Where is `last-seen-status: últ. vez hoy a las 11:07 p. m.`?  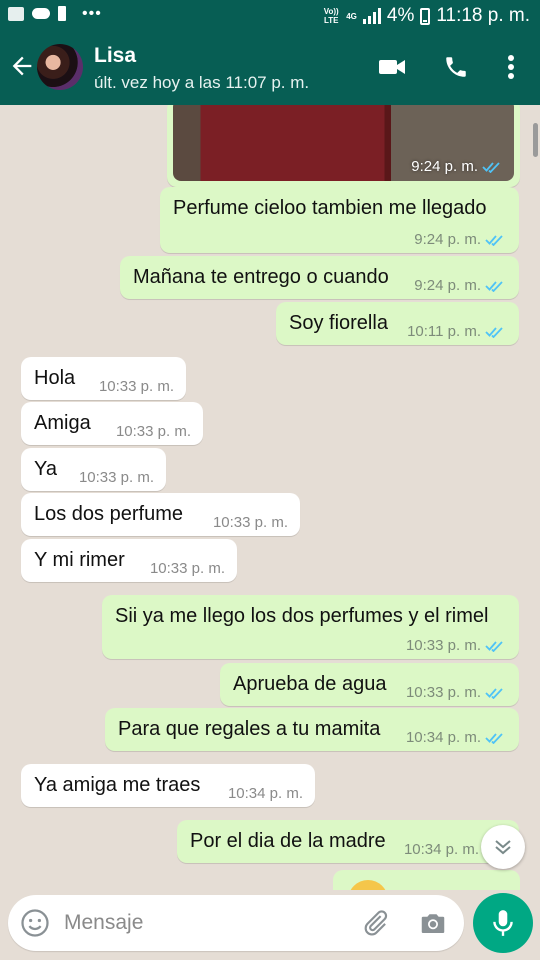
last-seen-status: últ. vez hoy a las 11:07 p. m. is located at coordinates (202, 82).